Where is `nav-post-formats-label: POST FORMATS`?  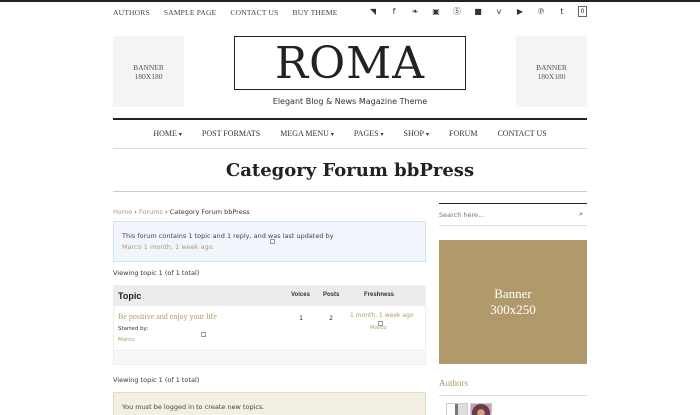
nav-post-formats-label: POST FORMATS is located at coordinates (231, 133).